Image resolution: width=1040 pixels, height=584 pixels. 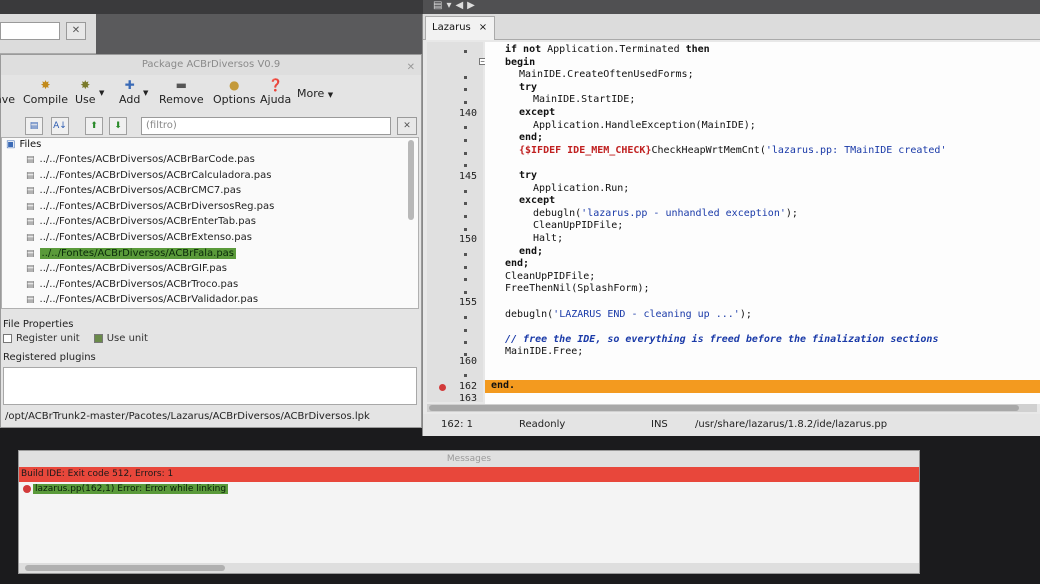 I want to click on registered-plugins-list, so click(x=210, y=386).